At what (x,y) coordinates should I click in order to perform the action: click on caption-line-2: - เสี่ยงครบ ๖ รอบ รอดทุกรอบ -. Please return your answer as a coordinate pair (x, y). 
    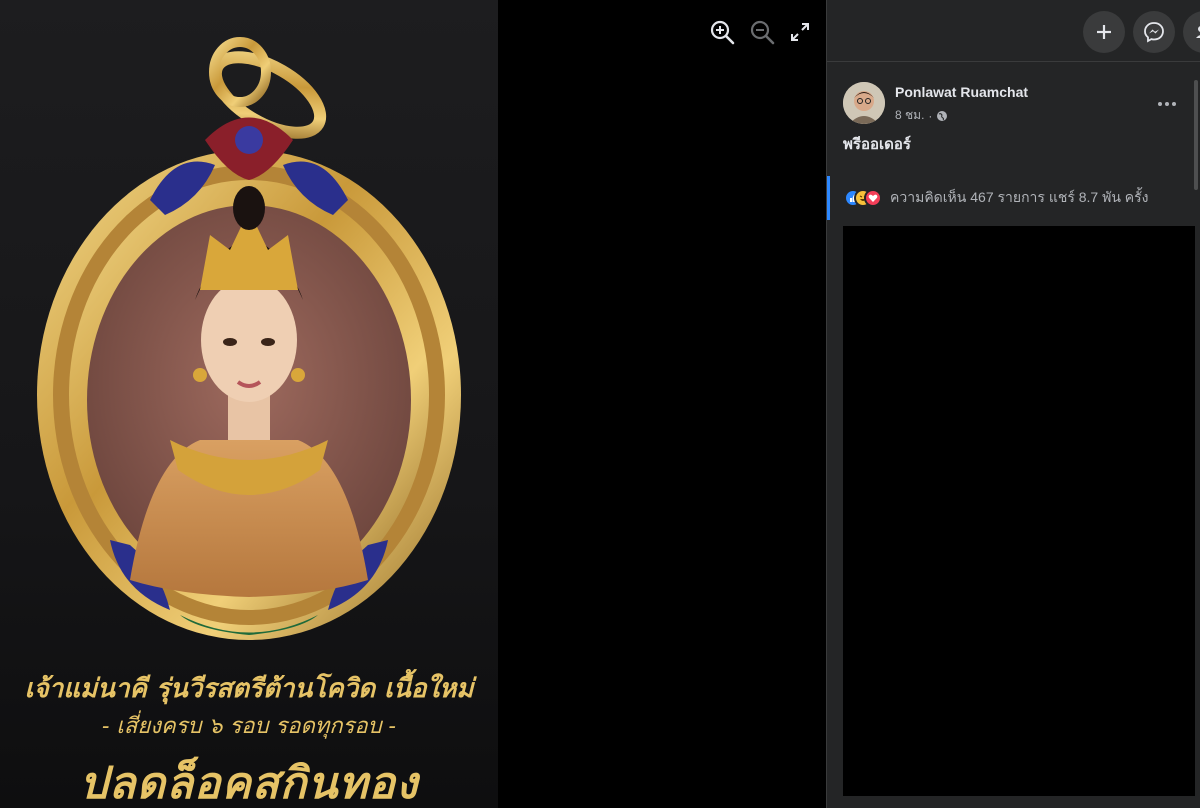
    Looking at the image, I should click on (248, 726).